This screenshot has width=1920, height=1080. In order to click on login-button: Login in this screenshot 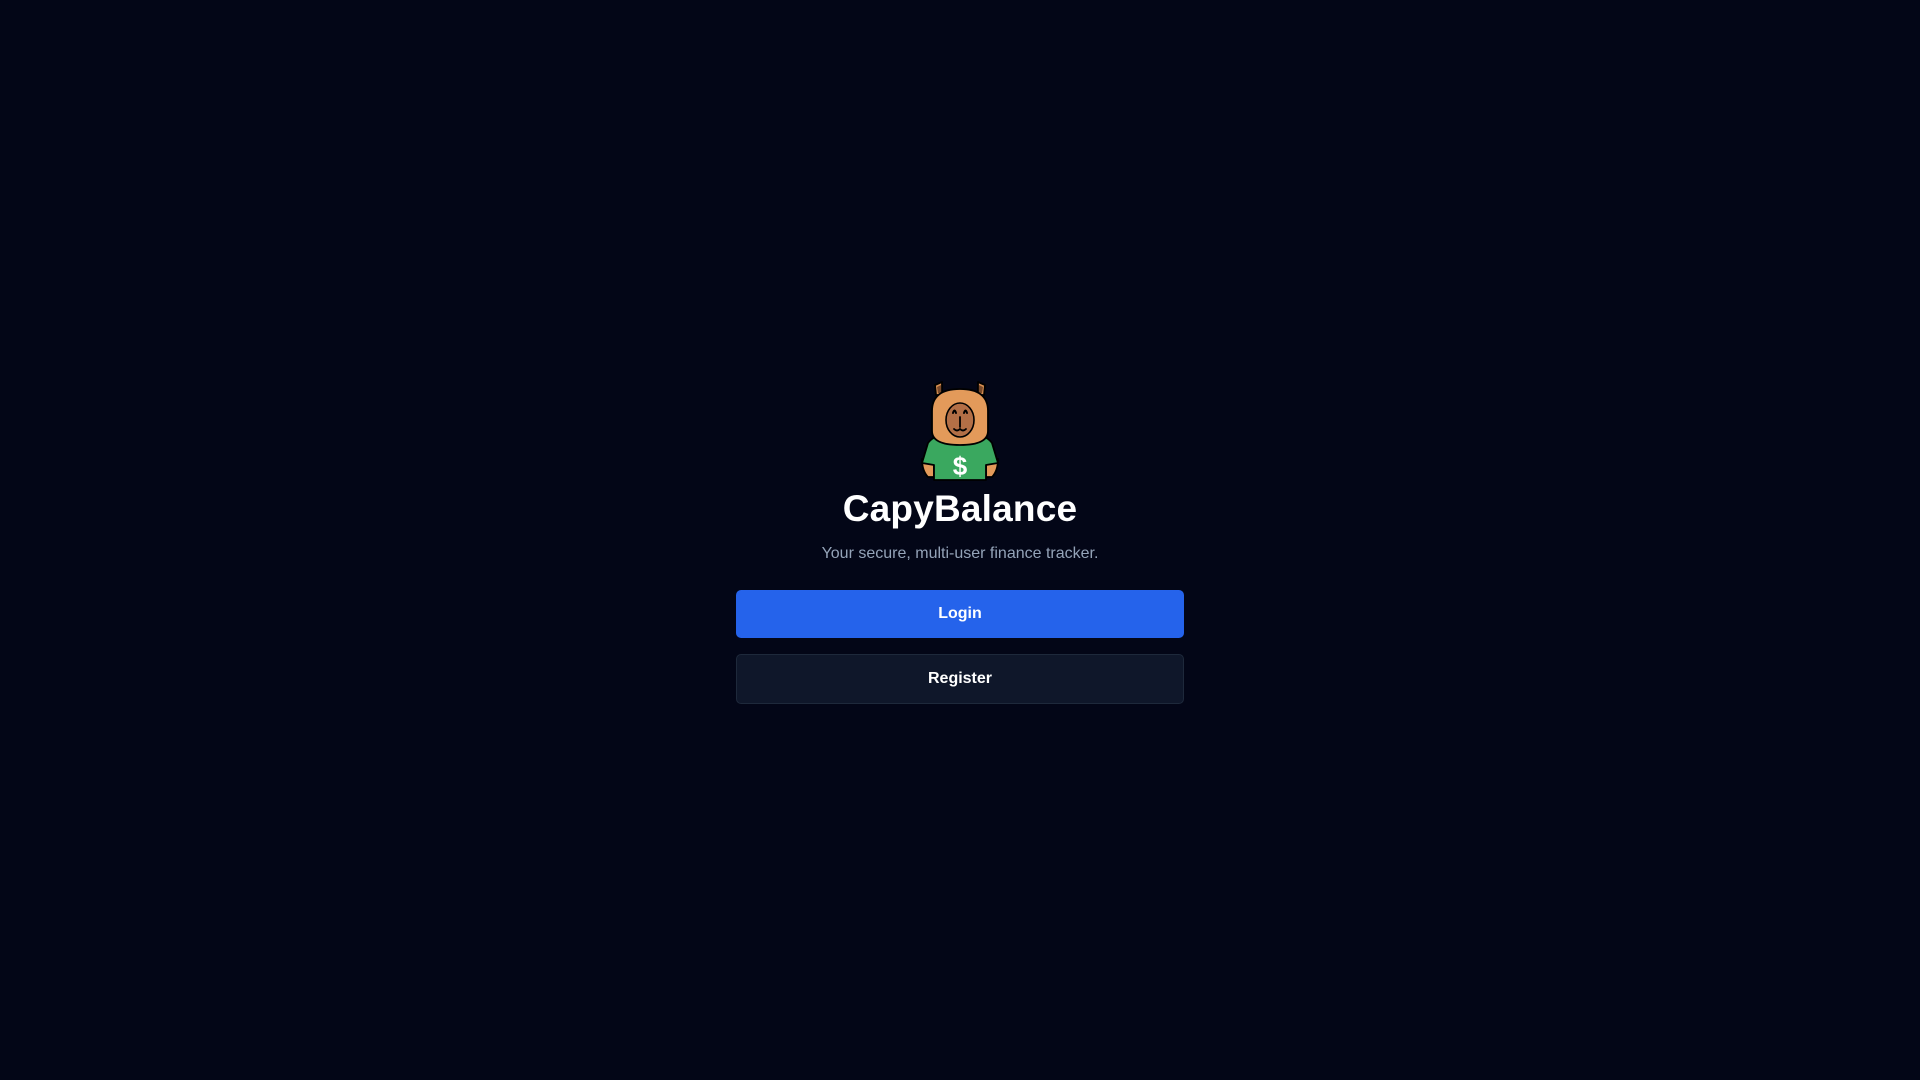, I will do `click(960, 614)`.